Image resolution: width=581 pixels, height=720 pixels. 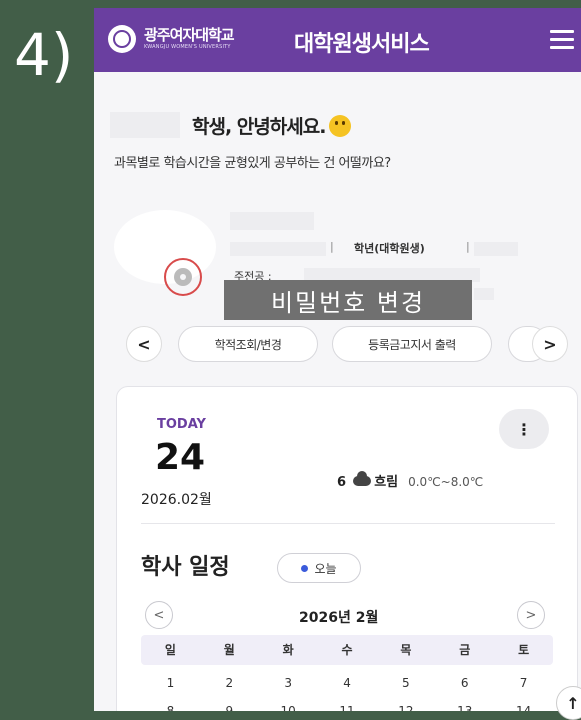 I want to click on more-options-button: ⋮, so click(x=524, y=429).